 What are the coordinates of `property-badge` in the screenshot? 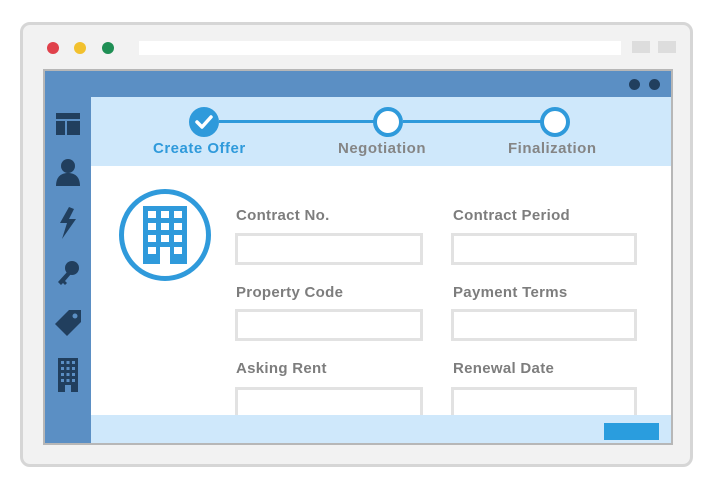 It's located at (165, 235).